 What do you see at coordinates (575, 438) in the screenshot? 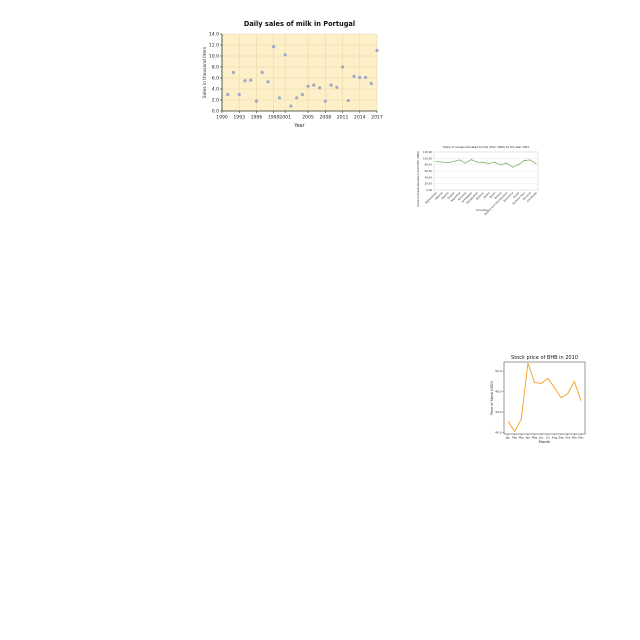
I see `x-tick-label: Nov` at bounding box center [575, 438].